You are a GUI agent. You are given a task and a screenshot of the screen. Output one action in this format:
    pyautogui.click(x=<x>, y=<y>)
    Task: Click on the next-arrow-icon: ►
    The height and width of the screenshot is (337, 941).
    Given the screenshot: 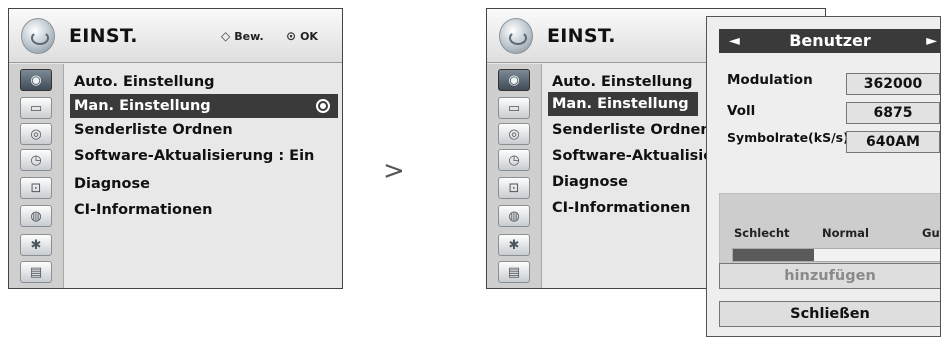 What is the action you would take?
    pyautogui.click(x=931, y=41)
    